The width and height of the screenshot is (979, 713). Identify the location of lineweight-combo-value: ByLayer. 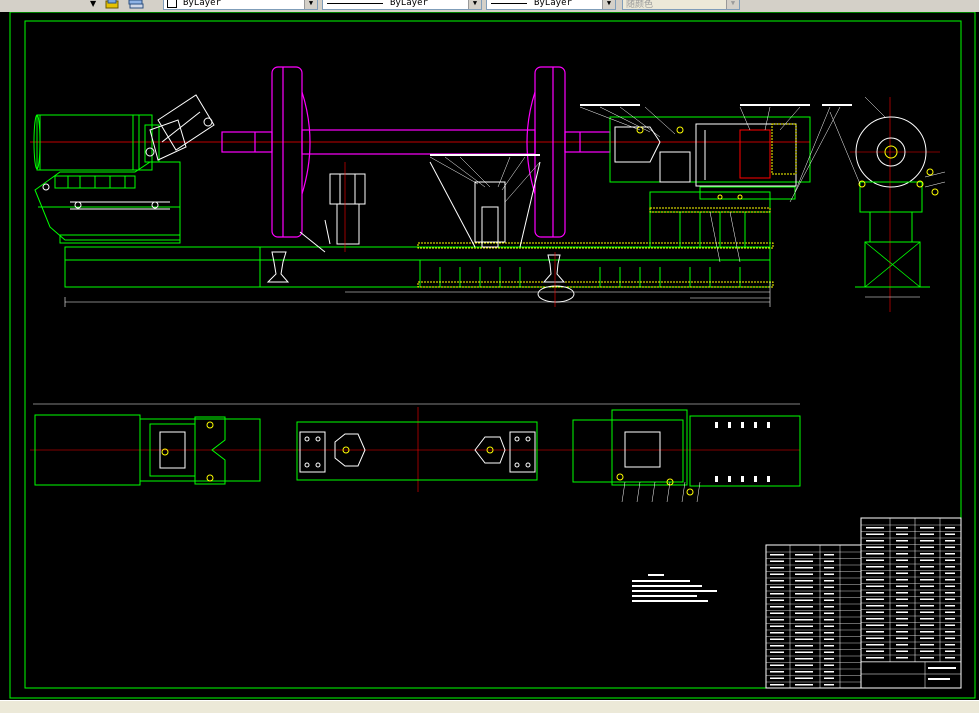
(553, 4).